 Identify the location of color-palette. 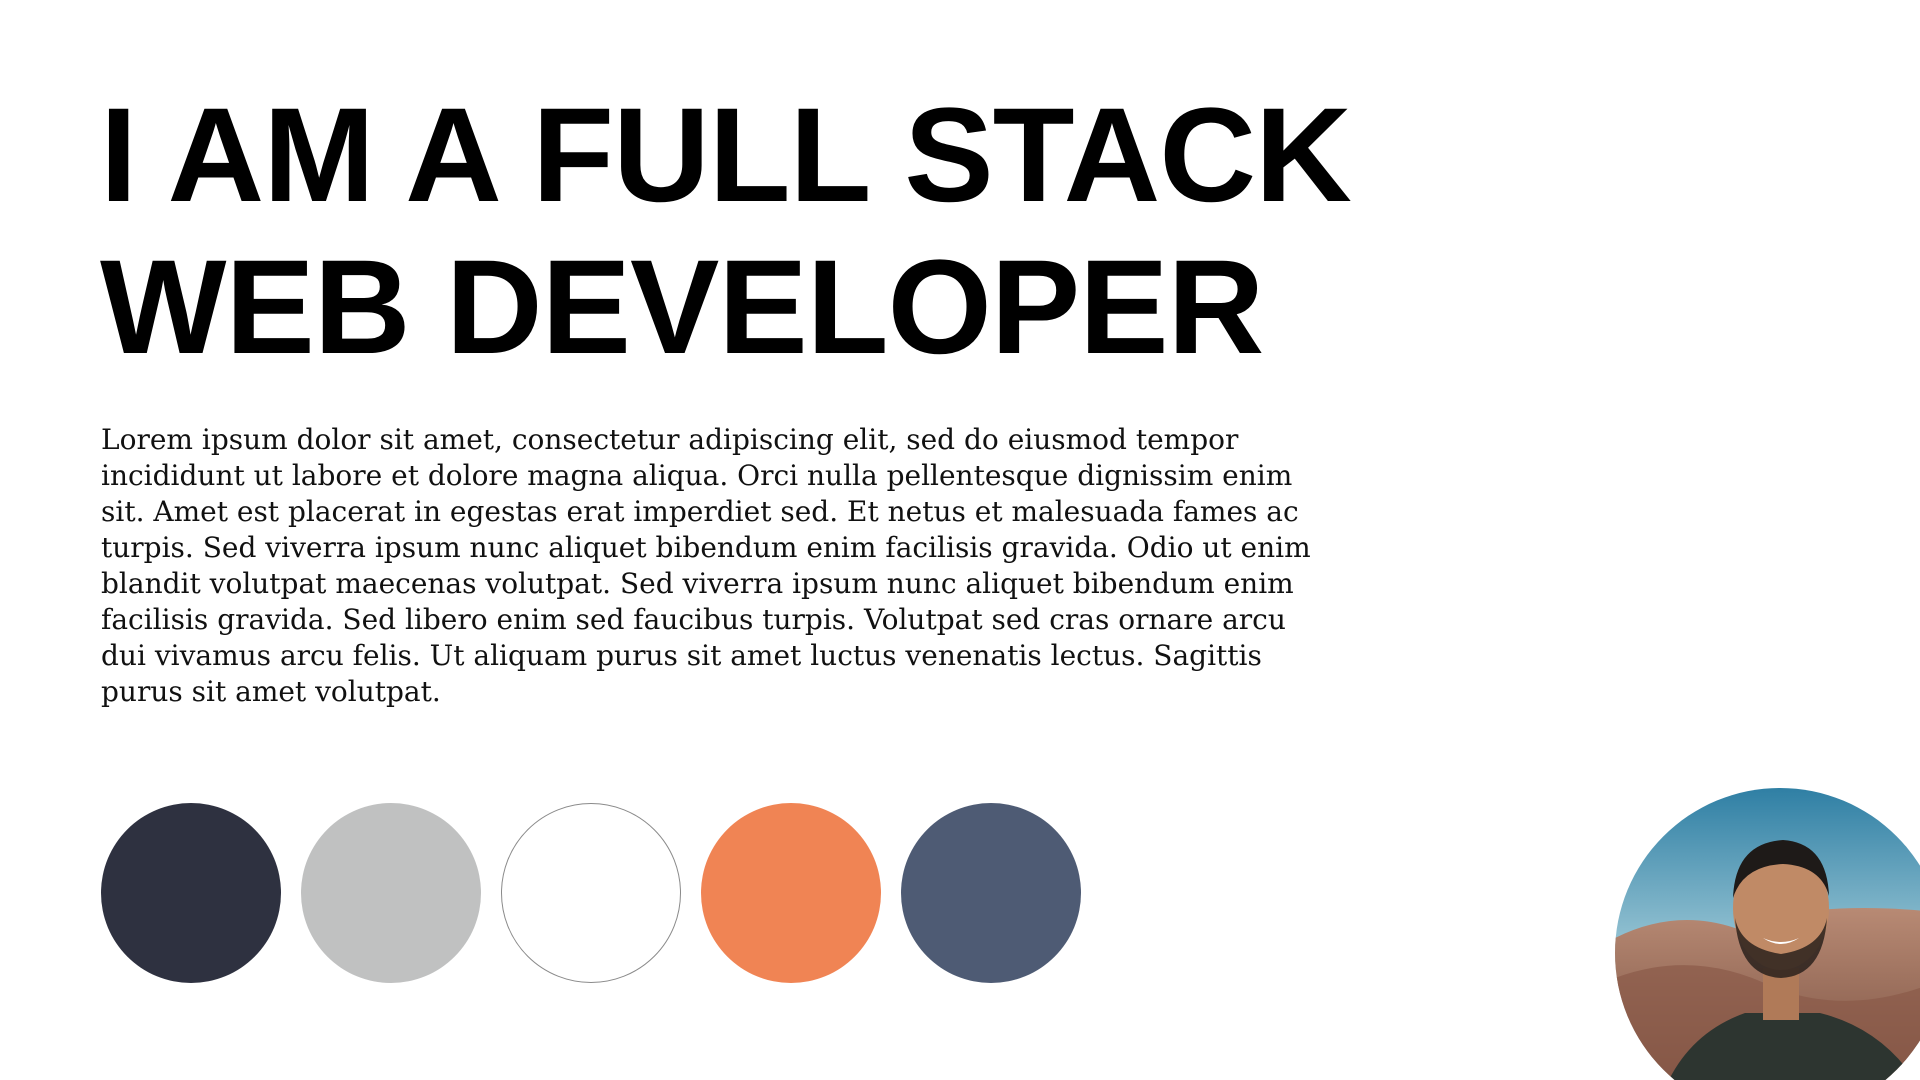
(591, 893).